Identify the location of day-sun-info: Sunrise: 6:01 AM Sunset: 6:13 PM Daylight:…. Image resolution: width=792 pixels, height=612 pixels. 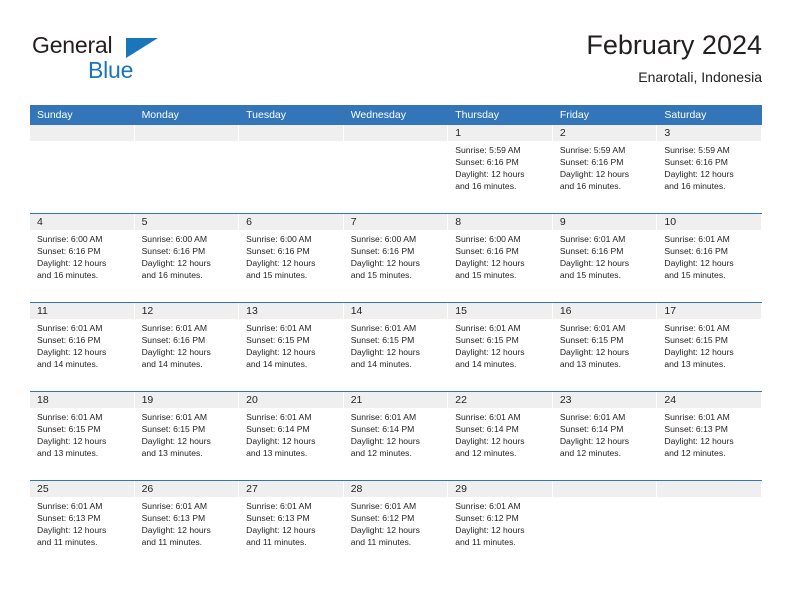
(709, 433).